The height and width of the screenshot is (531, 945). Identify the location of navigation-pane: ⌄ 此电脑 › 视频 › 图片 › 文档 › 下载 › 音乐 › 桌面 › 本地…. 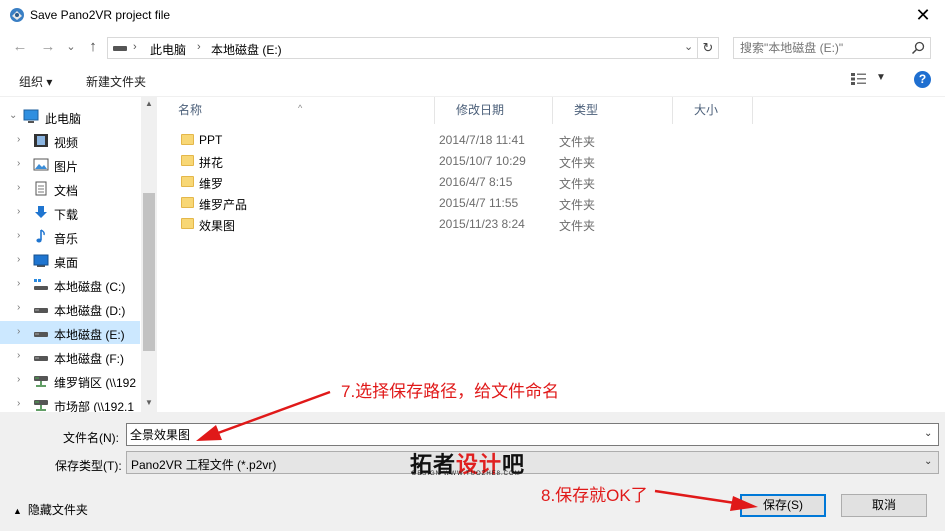
(78, 254).